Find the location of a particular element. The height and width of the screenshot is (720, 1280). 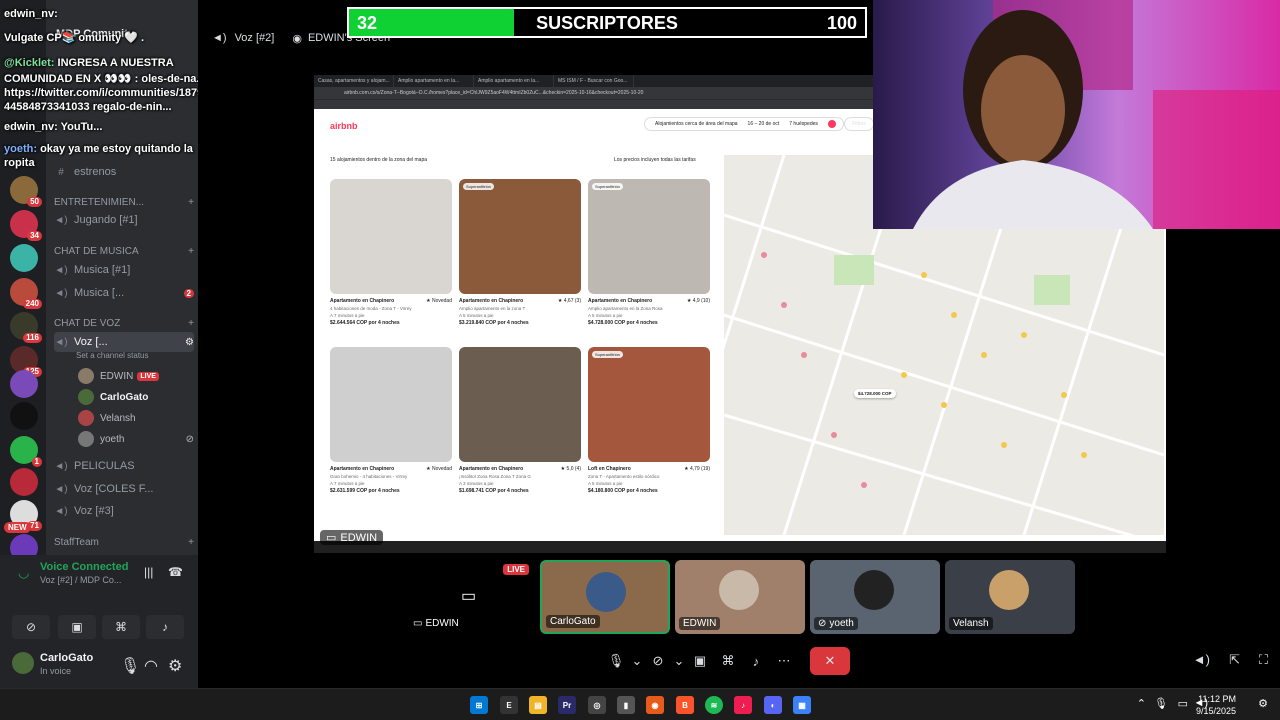

airbnb-logo: airbnb is located at coordinates (344, 126).